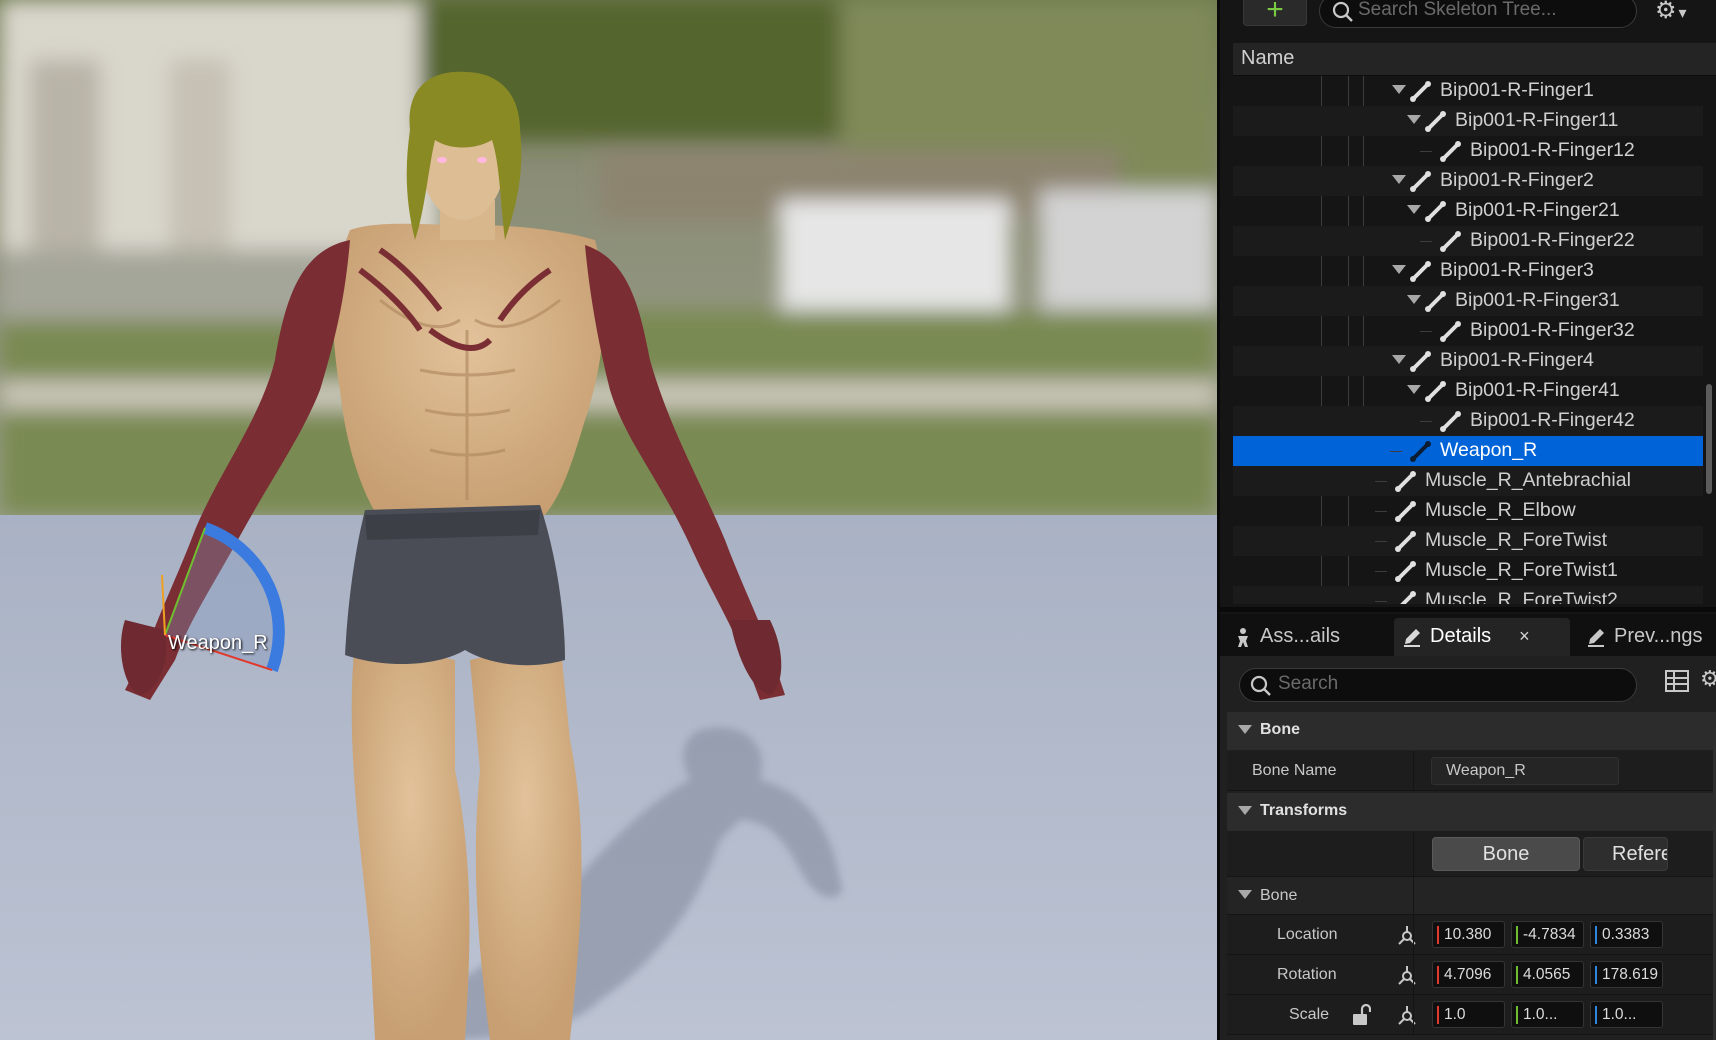 This screenshot has height=1040, width=1716. I want to click on transform-space-row: Bone Reference, so click(1471, 854).